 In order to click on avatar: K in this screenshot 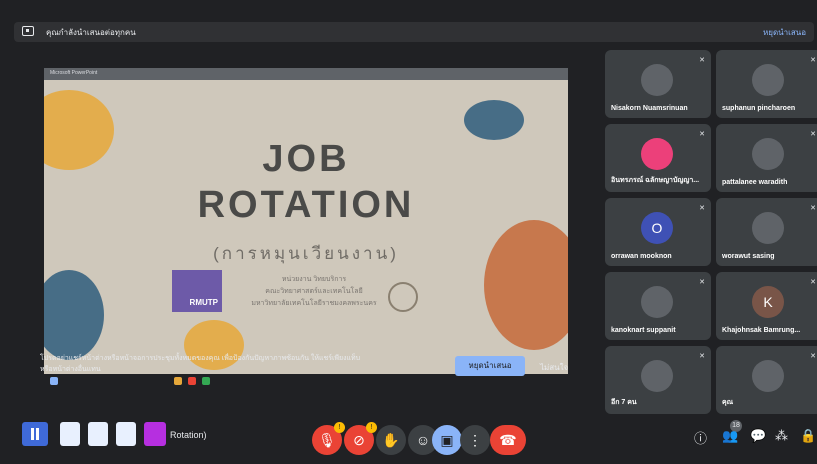, I will do `click(768, 302)`.